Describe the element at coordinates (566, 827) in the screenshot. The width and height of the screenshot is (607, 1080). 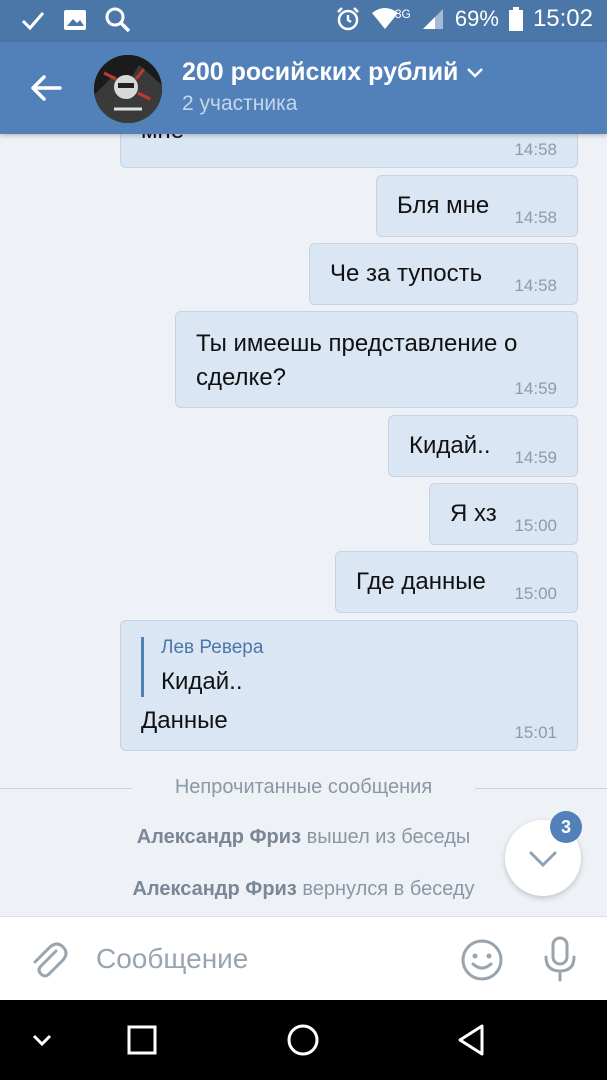
I see `unread-count-badge: 3` at that location.